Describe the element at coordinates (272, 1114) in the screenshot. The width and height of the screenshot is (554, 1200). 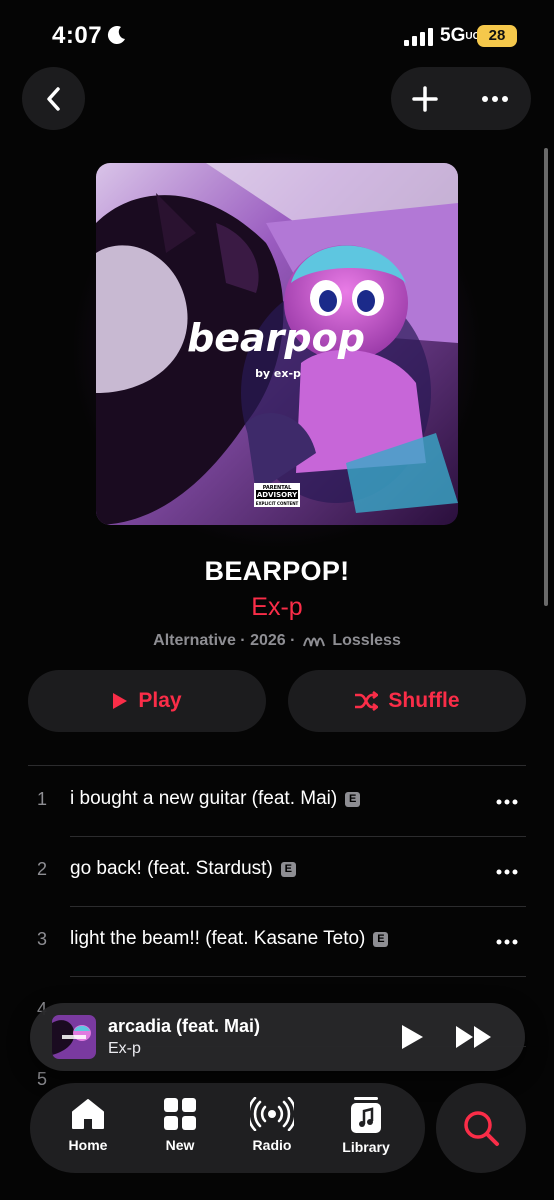
I see `radio-icon` at that location.